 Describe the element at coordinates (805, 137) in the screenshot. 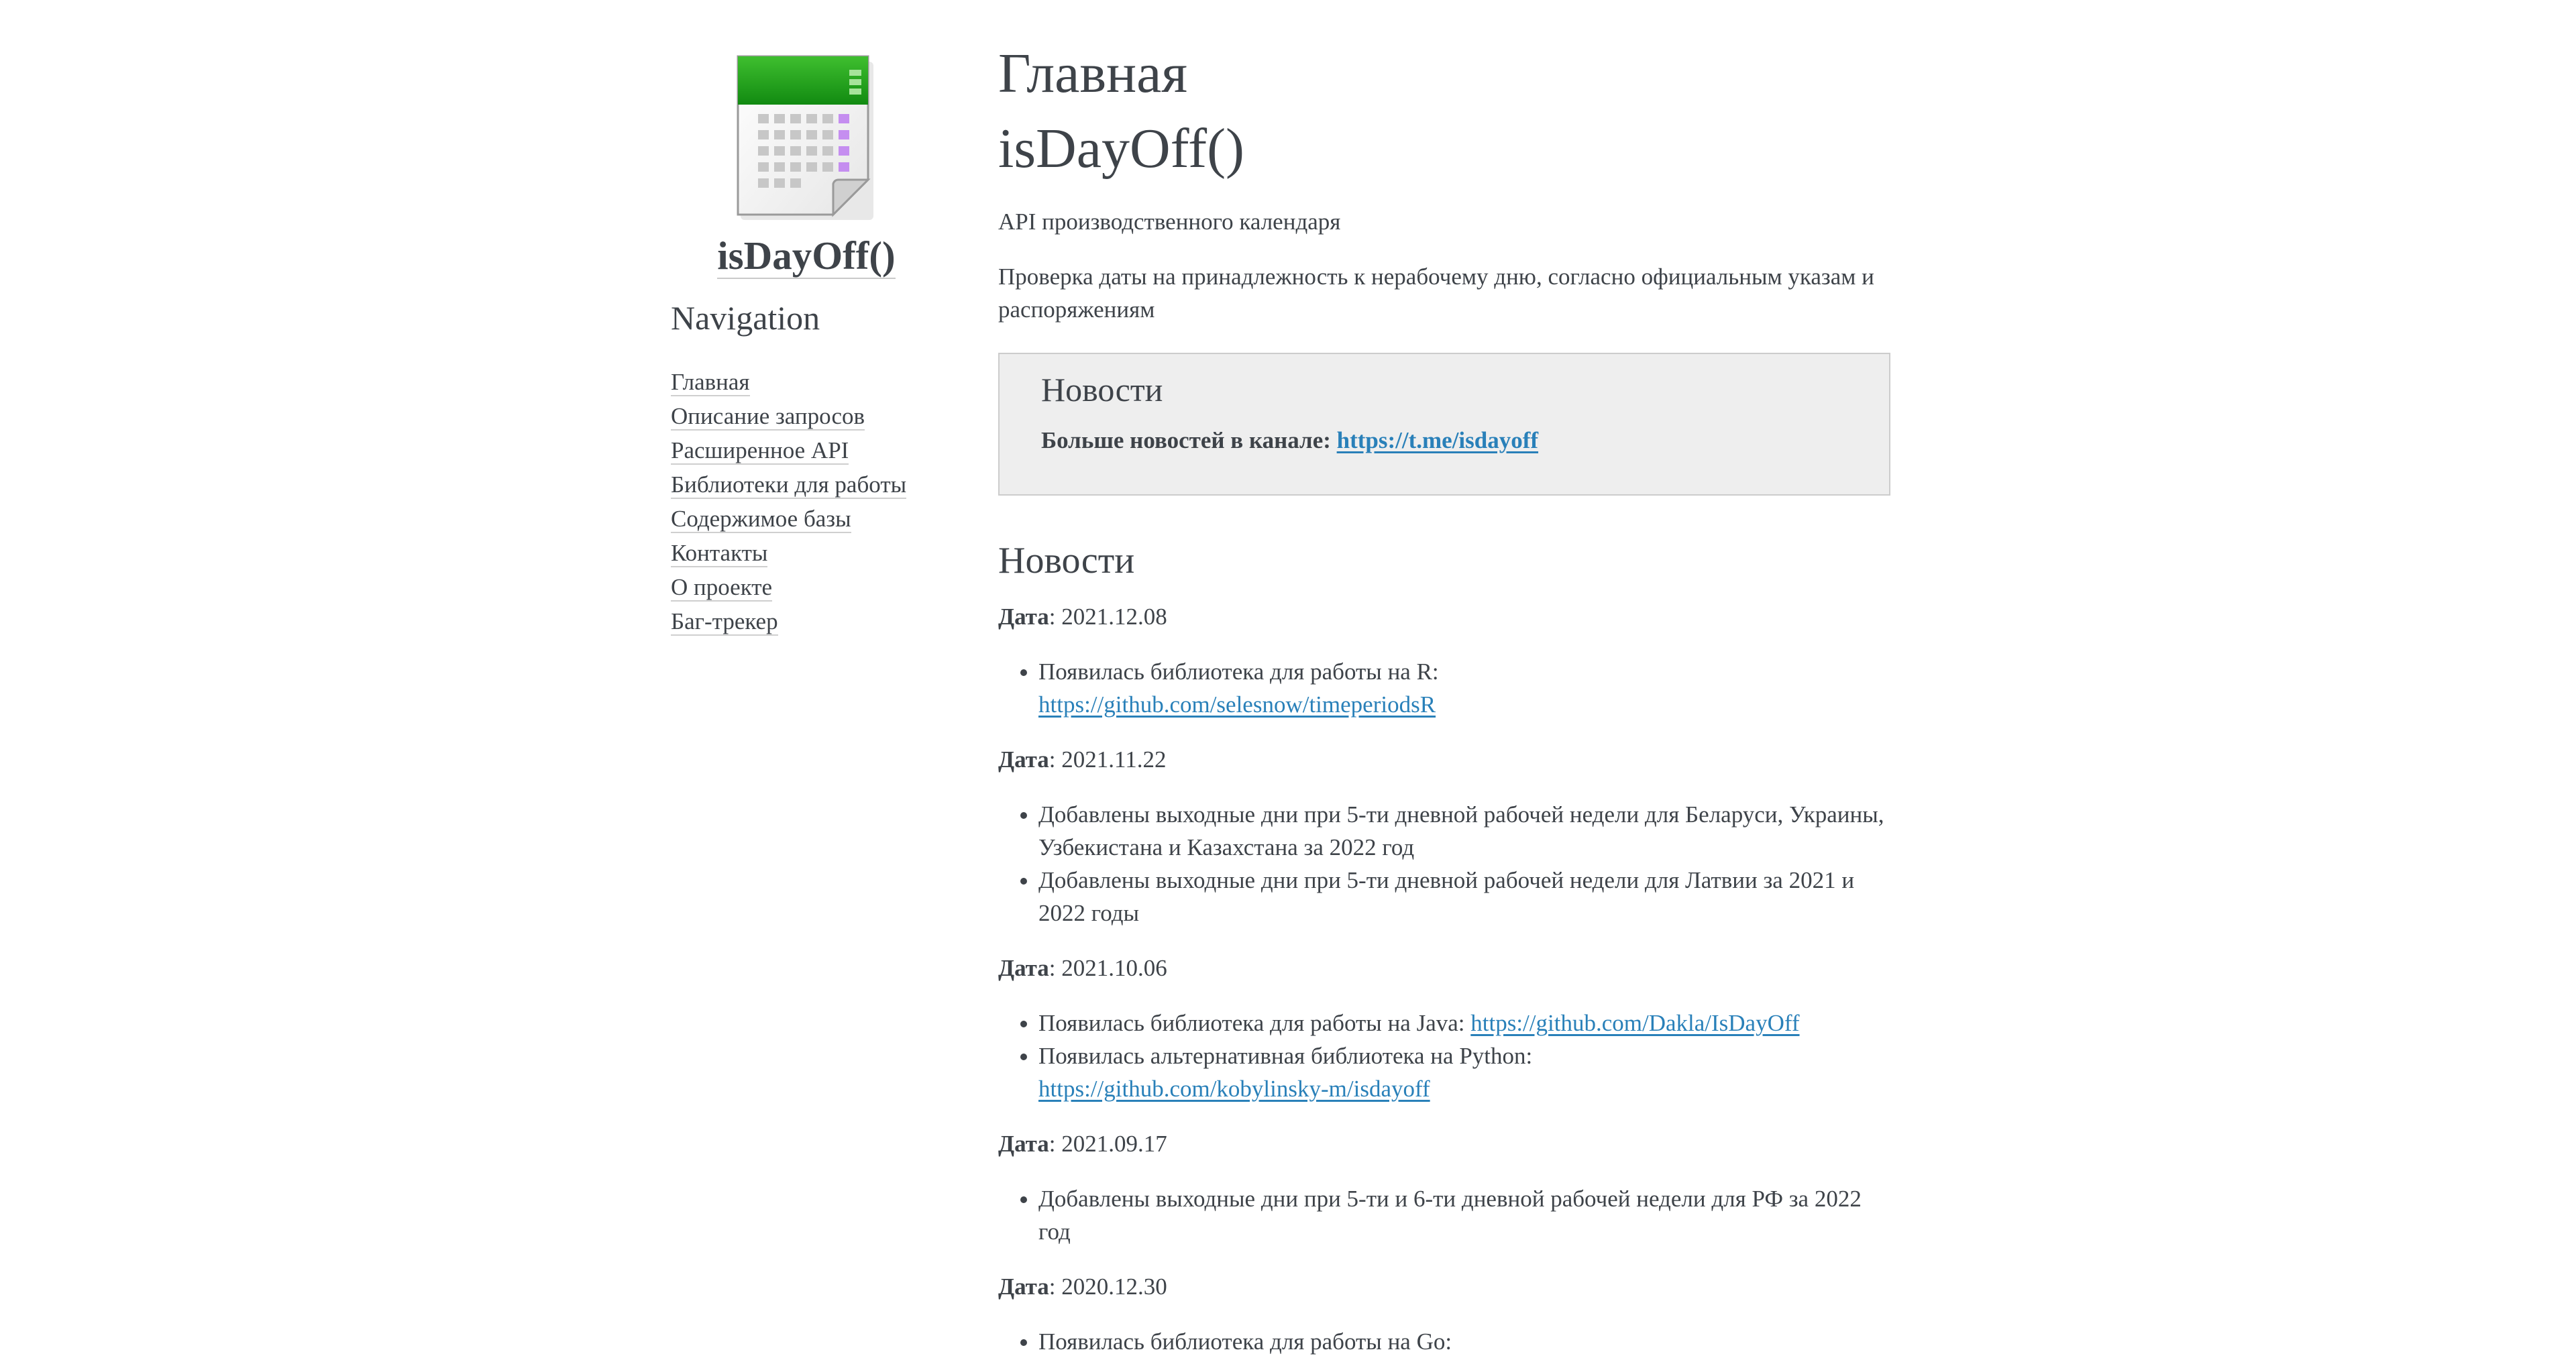

I see `calendar-logo-icon` at that location.